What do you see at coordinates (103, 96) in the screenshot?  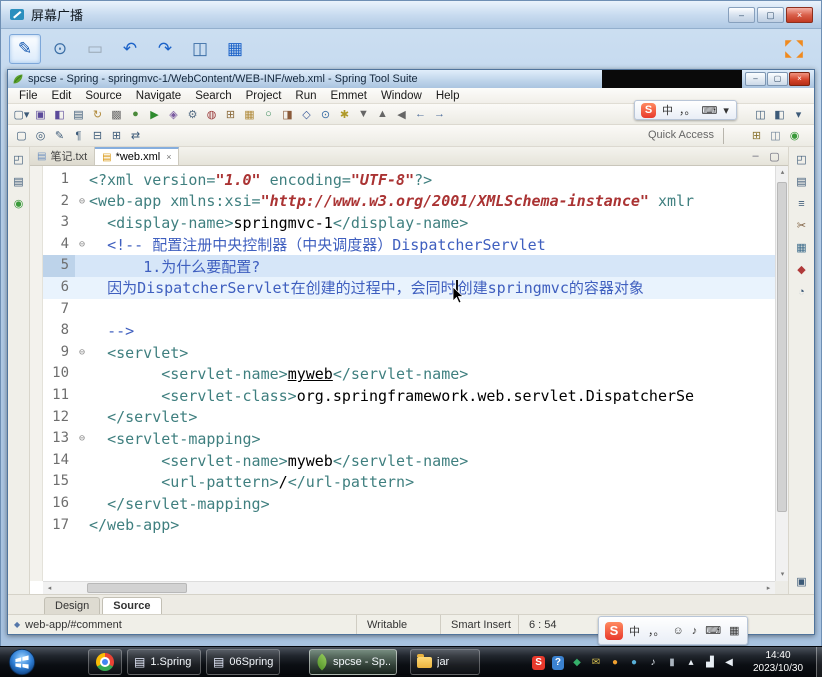 I see `menu-source: Source` at bounding box center [103, 96].